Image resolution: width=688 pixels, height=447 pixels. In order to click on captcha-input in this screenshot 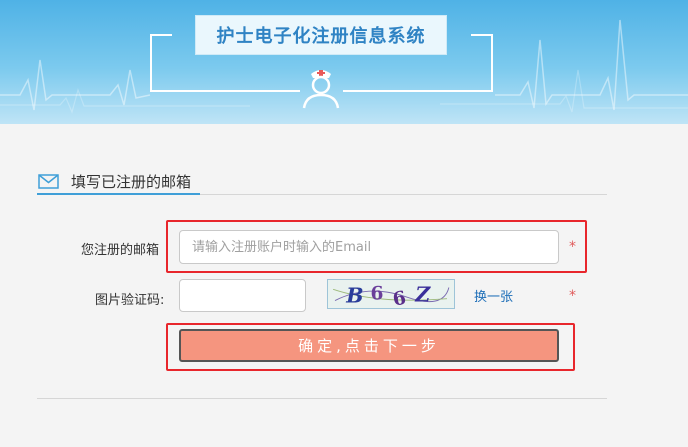, I will do `click(242, 295)`.